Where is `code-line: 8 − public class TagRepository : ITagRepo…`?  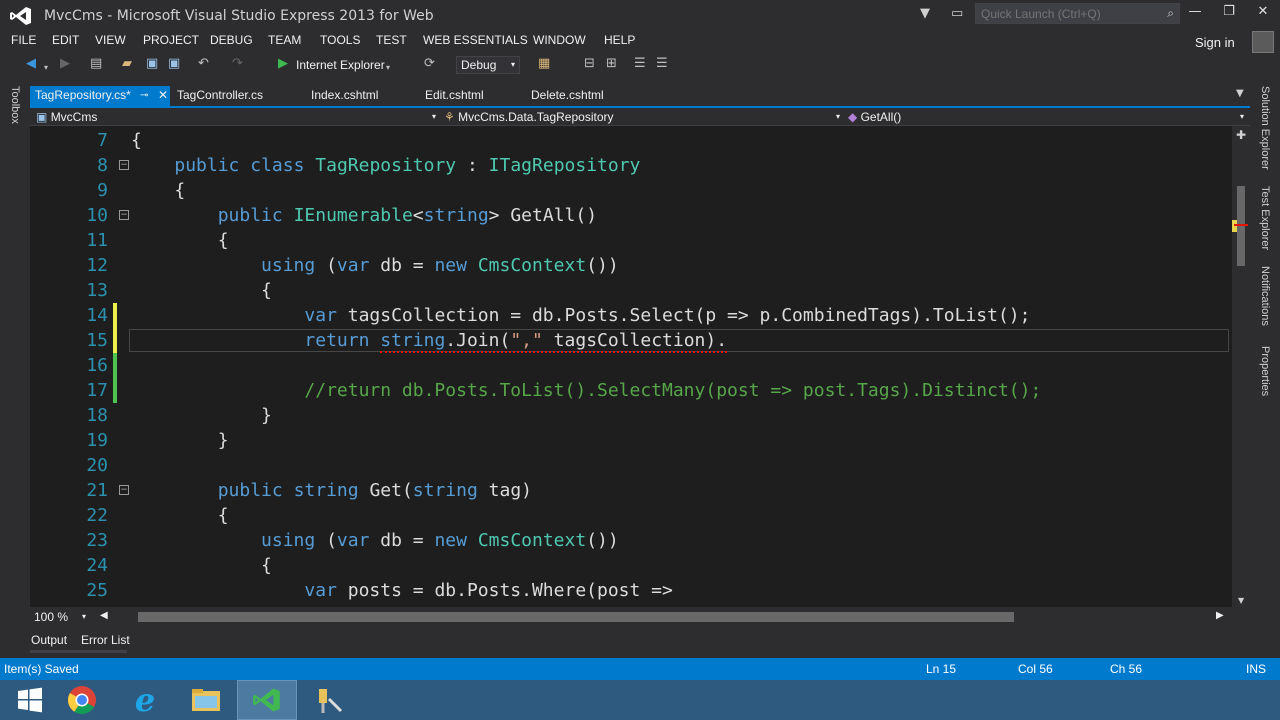
code-line: 8 − public class TagRepository : ITagRepo… is located at coordinates (631, 165).